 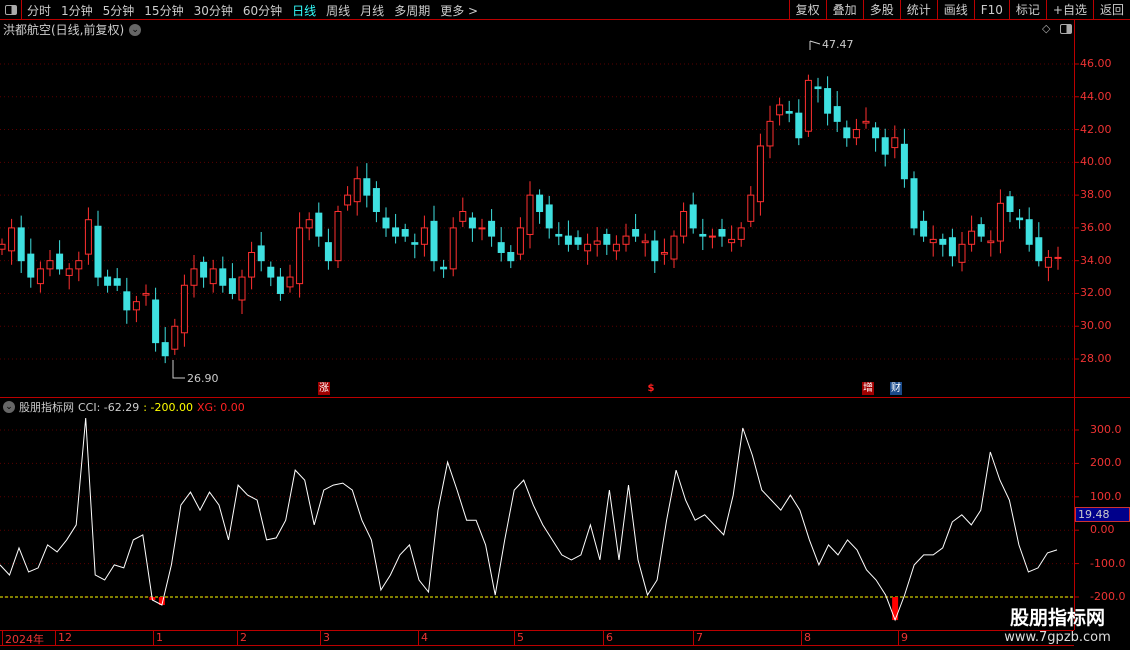 I want to click on date-label: 9, so click(x=903, y=638).